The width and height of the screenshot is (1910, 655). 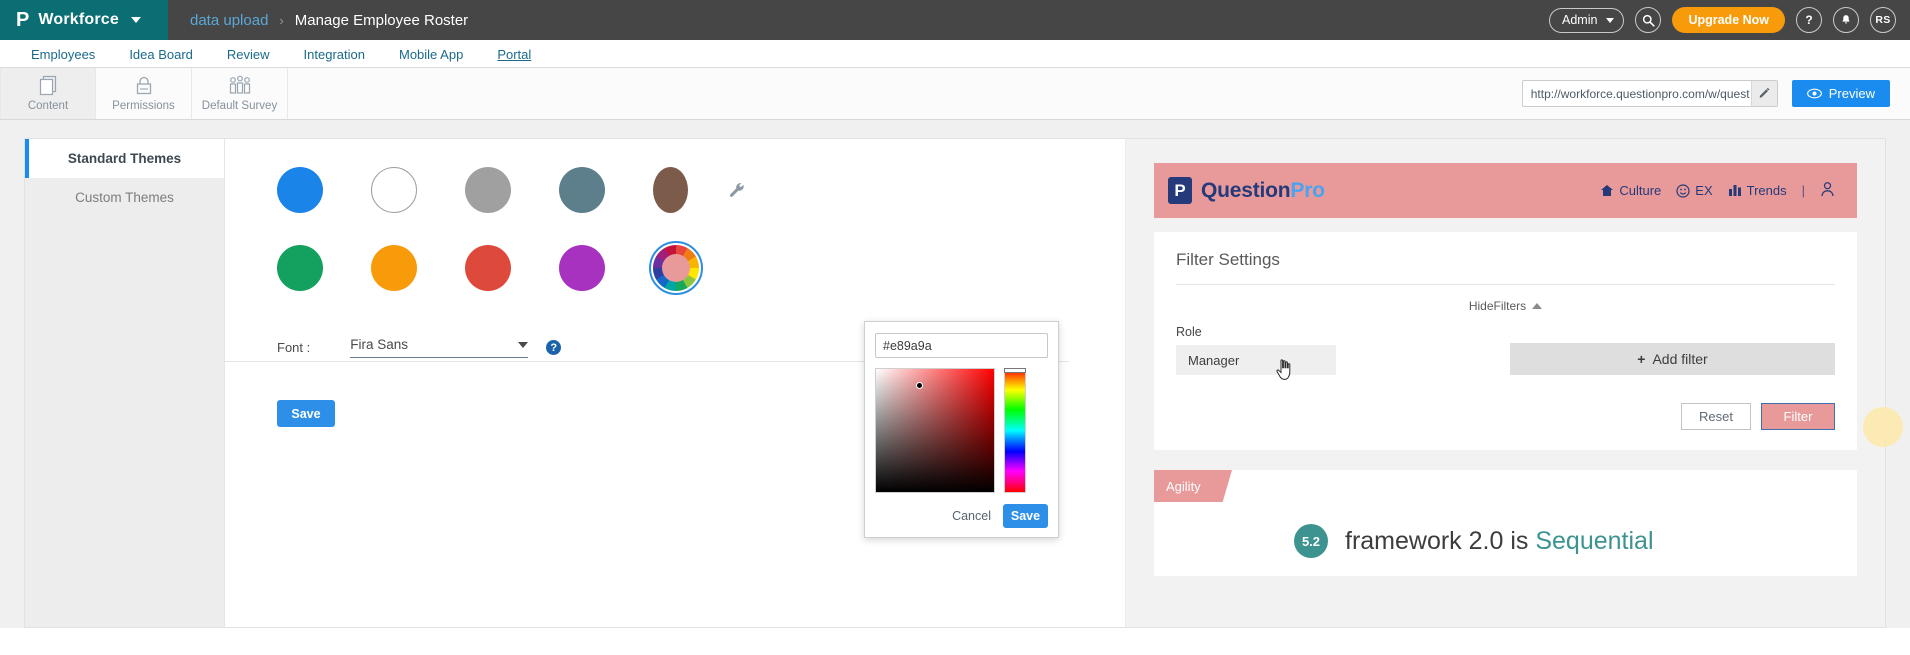 What do you see at coordinates (1683, 190) in the screenshot?
I see `smiley-icon` at bounding box center [1683, 190].